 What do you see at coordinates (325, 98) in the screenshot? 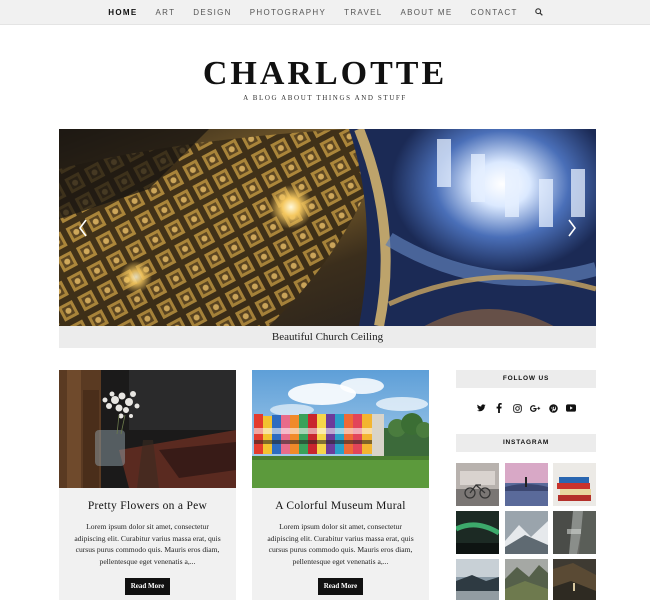
I see `site-tagline: A BLOG ABOUT THINGS AND STUFF` at bounding box center [325, 98].